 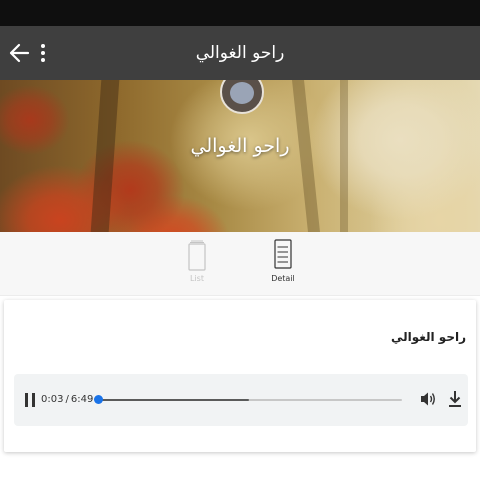 What do you see at coordinates (283, 278) in the screenshot?
I see `tab-detail-label: Detail` at bounding box center [283, 278].